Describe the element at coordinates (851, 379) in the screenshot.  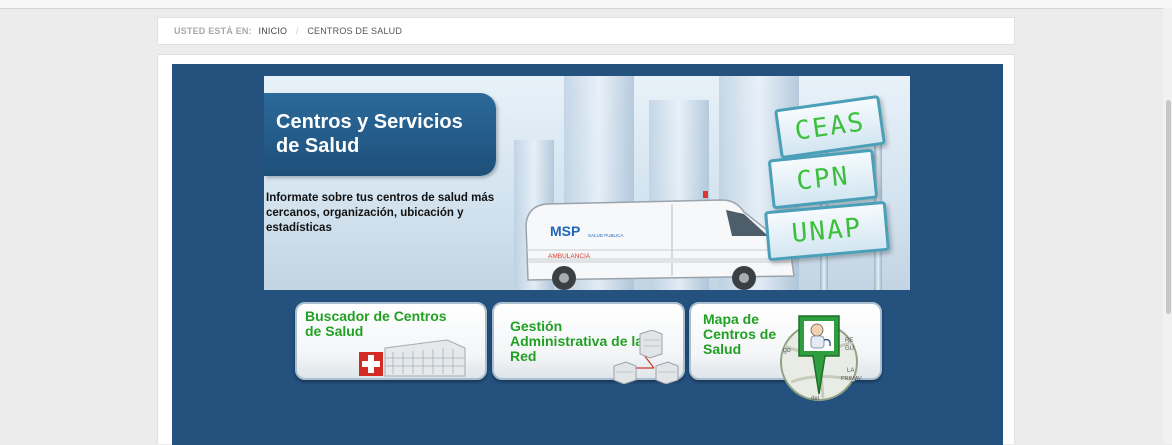
I see `svg-text: PRIMAV` at that location.